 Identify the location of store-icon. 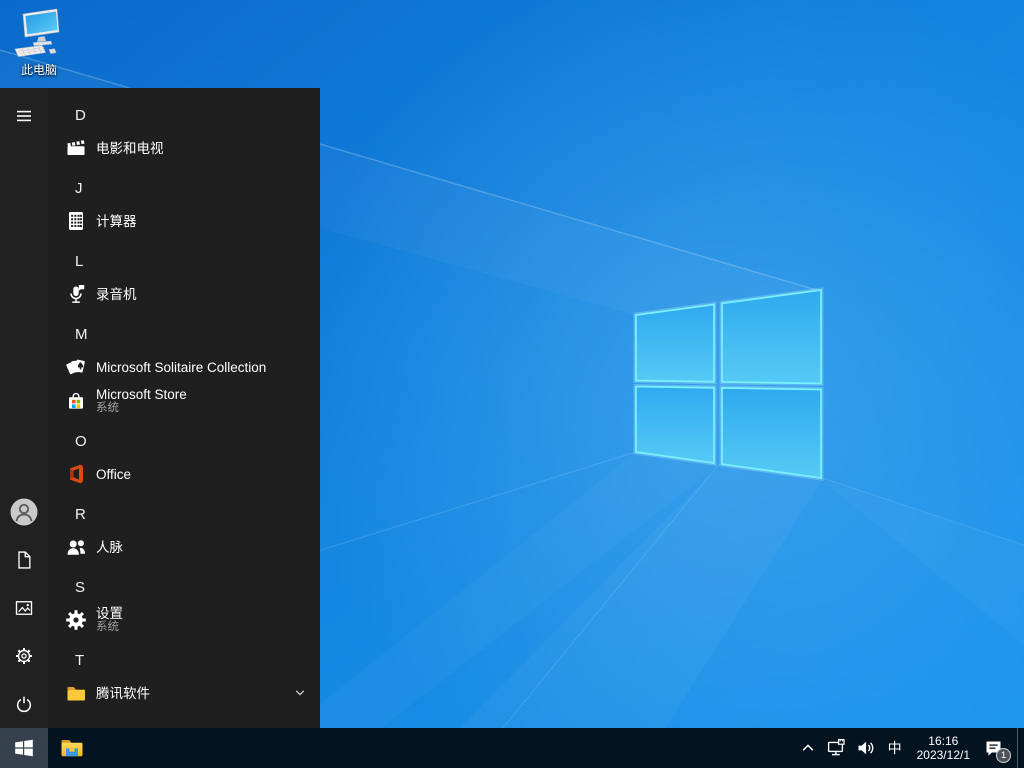
(76, 401).